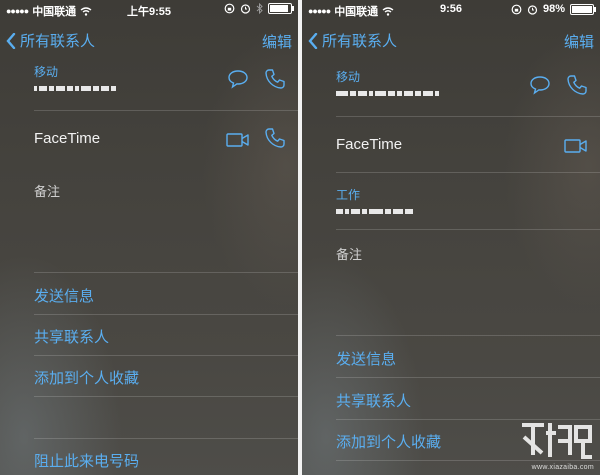 This screenshot has width=600, height=475. What do you see at coordinates (87, 378) in the screenshot?
I see `add-favorite-label: 添加到个人收藏` at bounding box center [87, 378].